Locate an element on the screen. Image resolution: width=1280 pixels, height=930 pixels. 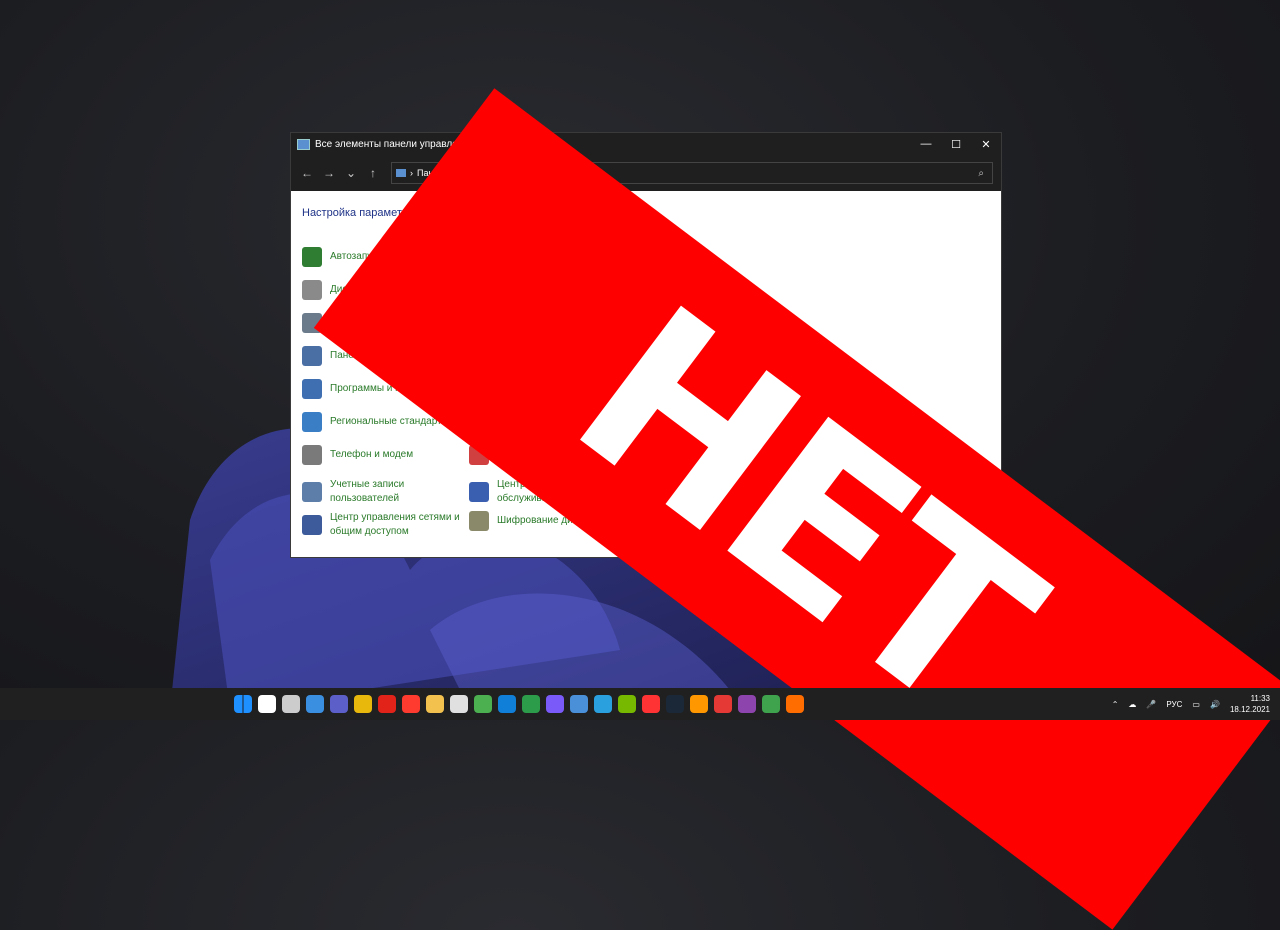
cloud-icon: ☁ is located at coordinates (1132, 704).